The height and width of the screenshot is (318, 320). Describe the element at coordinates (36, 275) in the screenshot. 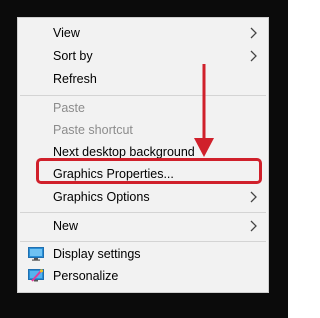

I see `personalize-icon` at that location.